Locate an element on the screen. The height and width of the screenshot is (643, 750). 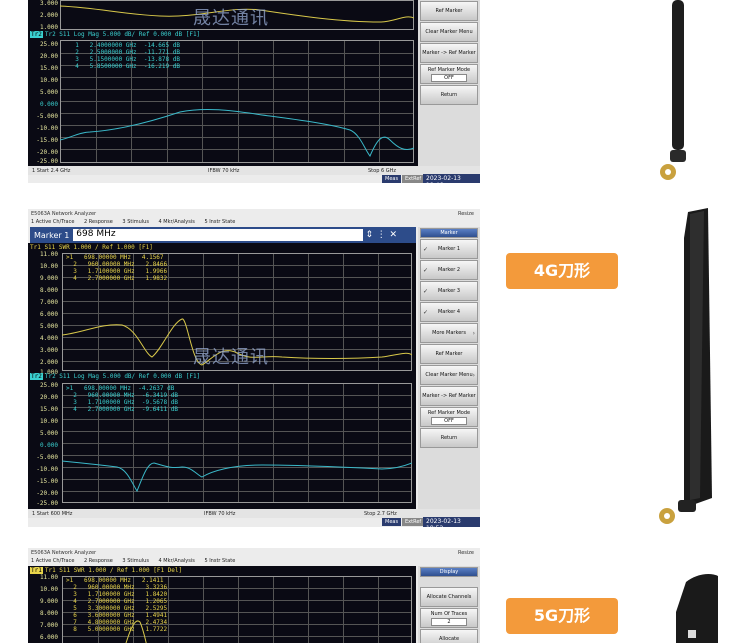
tick-label: 7.000 is located at coordinates (48, 625).